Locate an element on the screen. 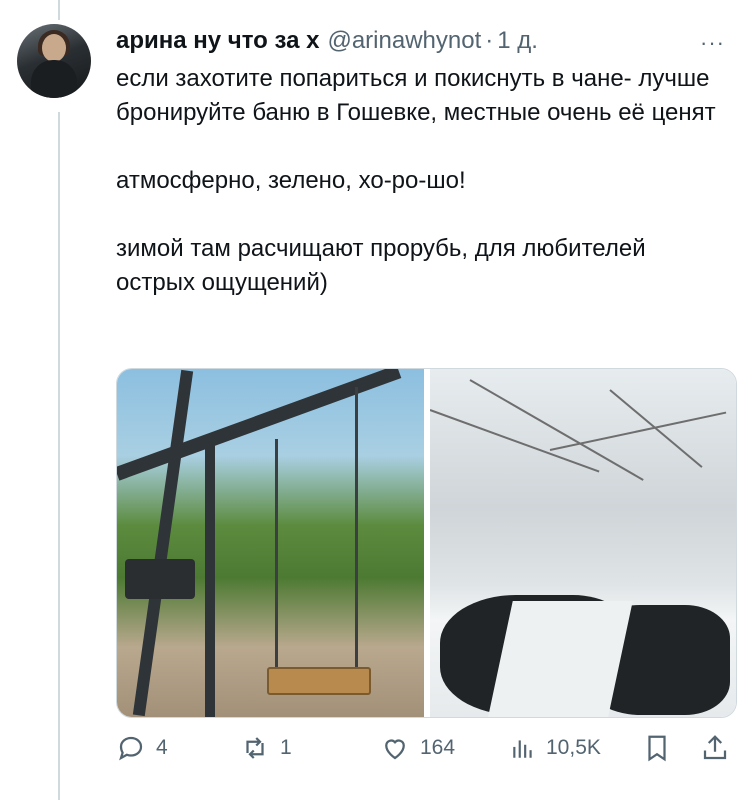  share-button is located at coordinates (715, 748).